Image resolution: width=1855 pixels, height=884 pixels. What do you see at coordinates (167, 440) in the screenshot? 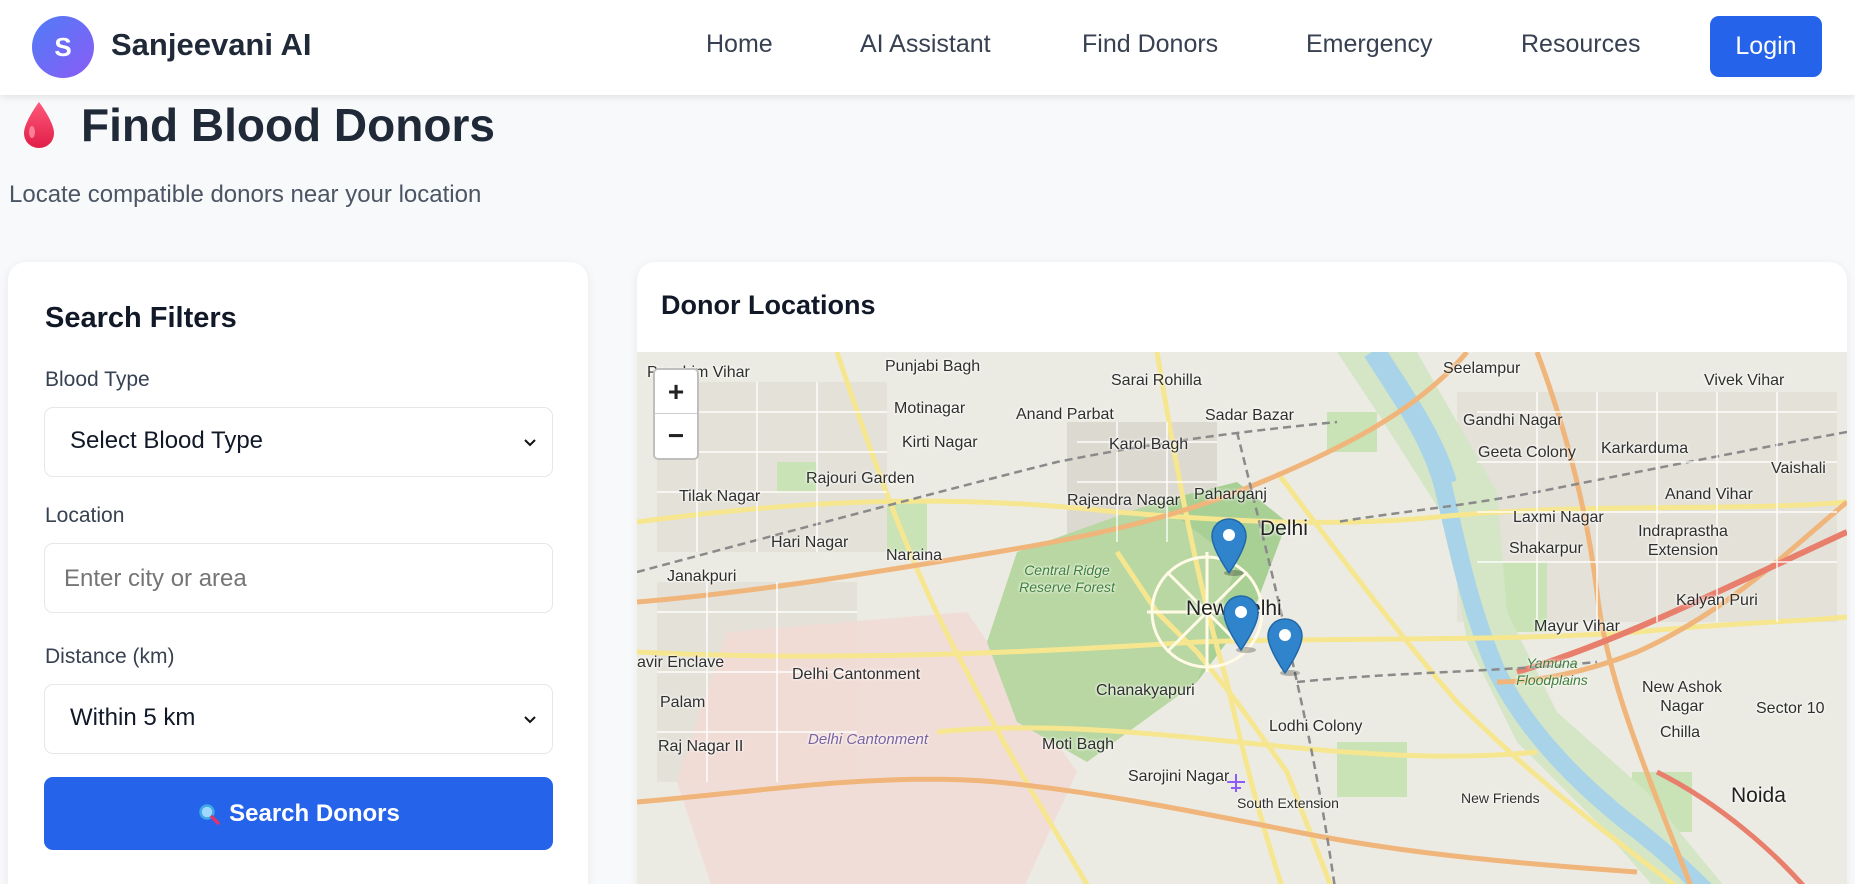
I see `blood-type-value: Select Blood Type` at bounding box center [167, 440].